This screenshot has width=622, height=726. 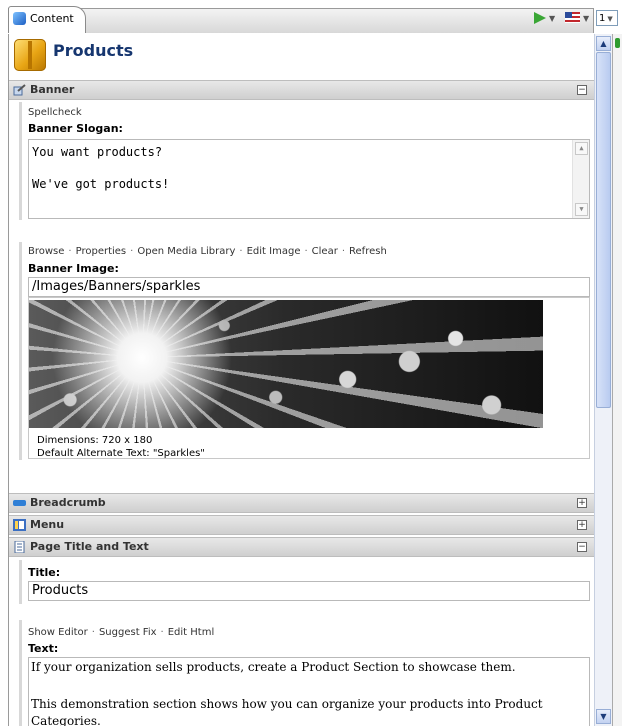 What do you see at coordinates (309, 287) in the screenshot?
I see `image-path-field: /Images/Banners/sparkles` at bounding box center [309, 287].